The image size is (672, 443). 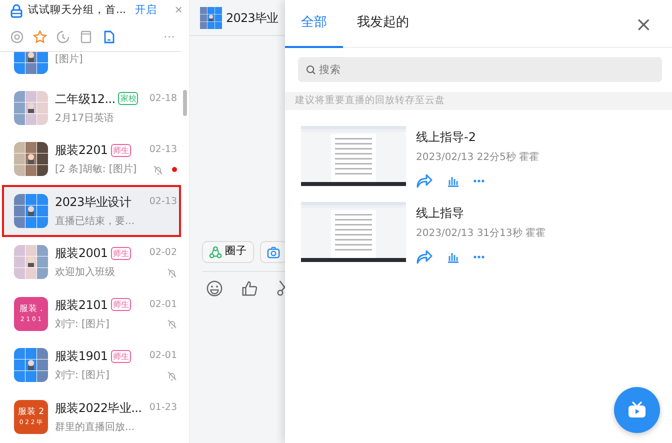 I want to click on file-icon, so click(x=109, y=37).